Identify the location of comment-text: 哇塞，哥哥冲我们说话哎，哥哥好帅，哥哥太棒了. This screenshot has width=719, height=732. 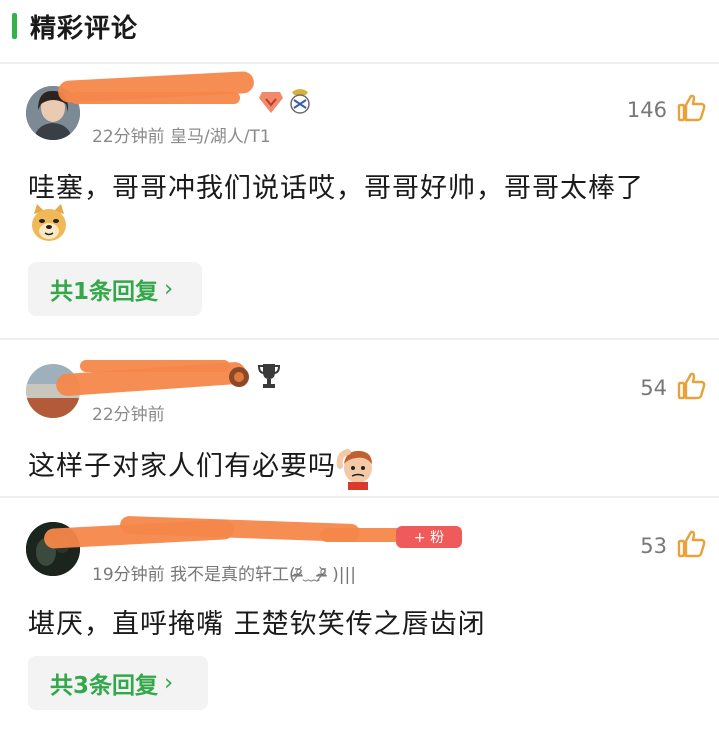
(336, 188).